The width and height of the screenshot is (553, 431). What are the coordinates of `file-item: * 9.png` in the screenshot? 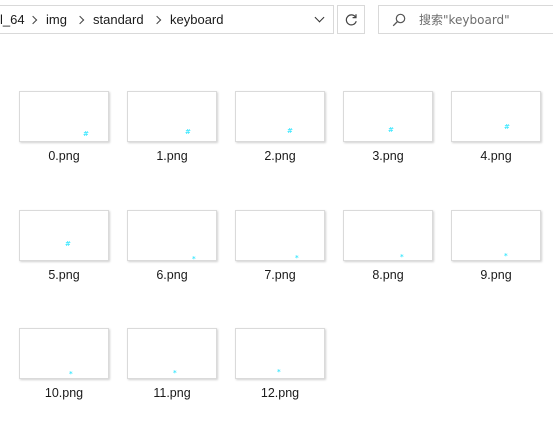 It's located at (486, 220).